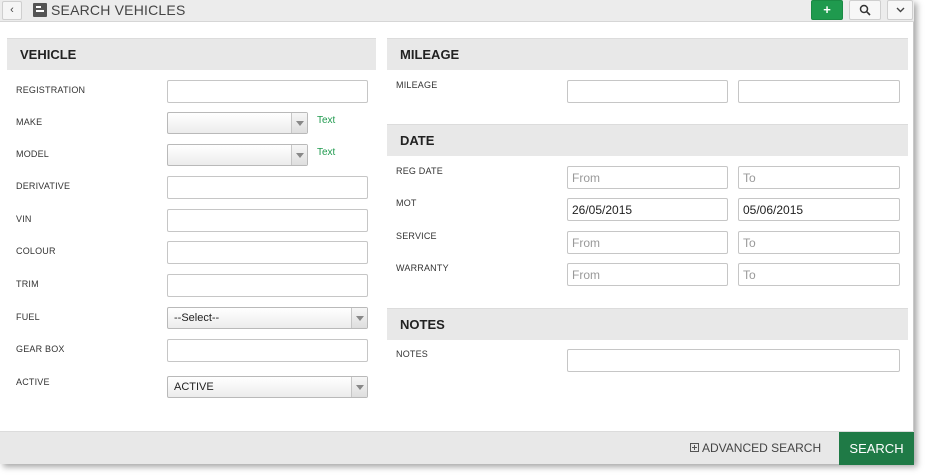  I want to click on service-row: SERVICE, so click(647, 243).